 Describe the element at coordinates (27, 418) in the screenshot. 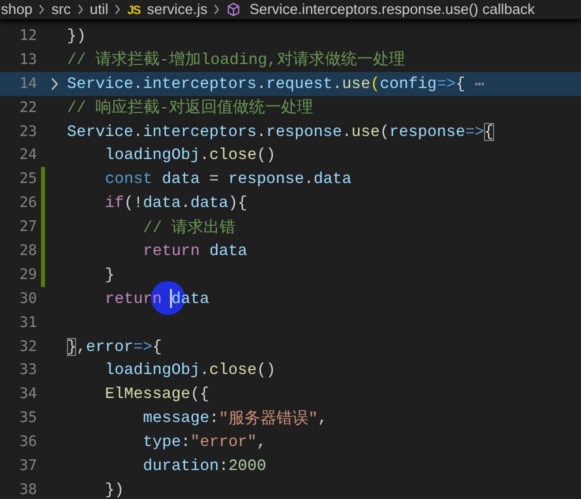

I see `line-number: 35` at that location.